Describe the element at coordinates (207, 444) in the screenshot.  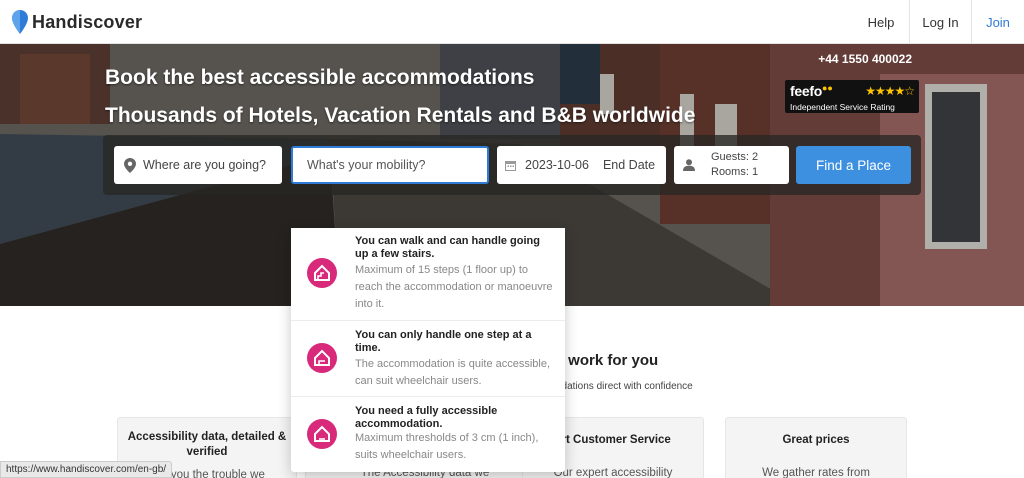
I see `card-title: Accessibility data, detailed & verified` at that location.